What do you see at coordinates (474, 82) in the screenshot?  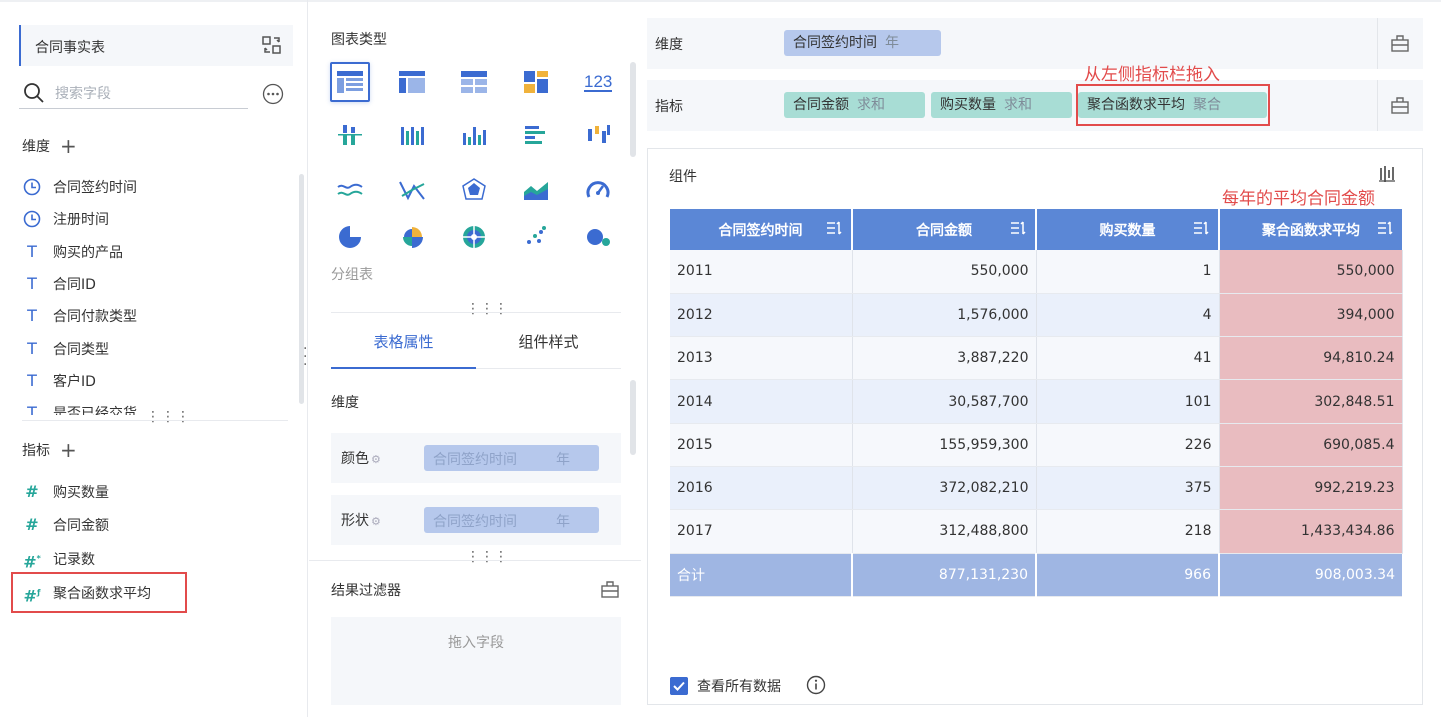 I see `detail-table-chart-icon` at bounding box center [474, 82].